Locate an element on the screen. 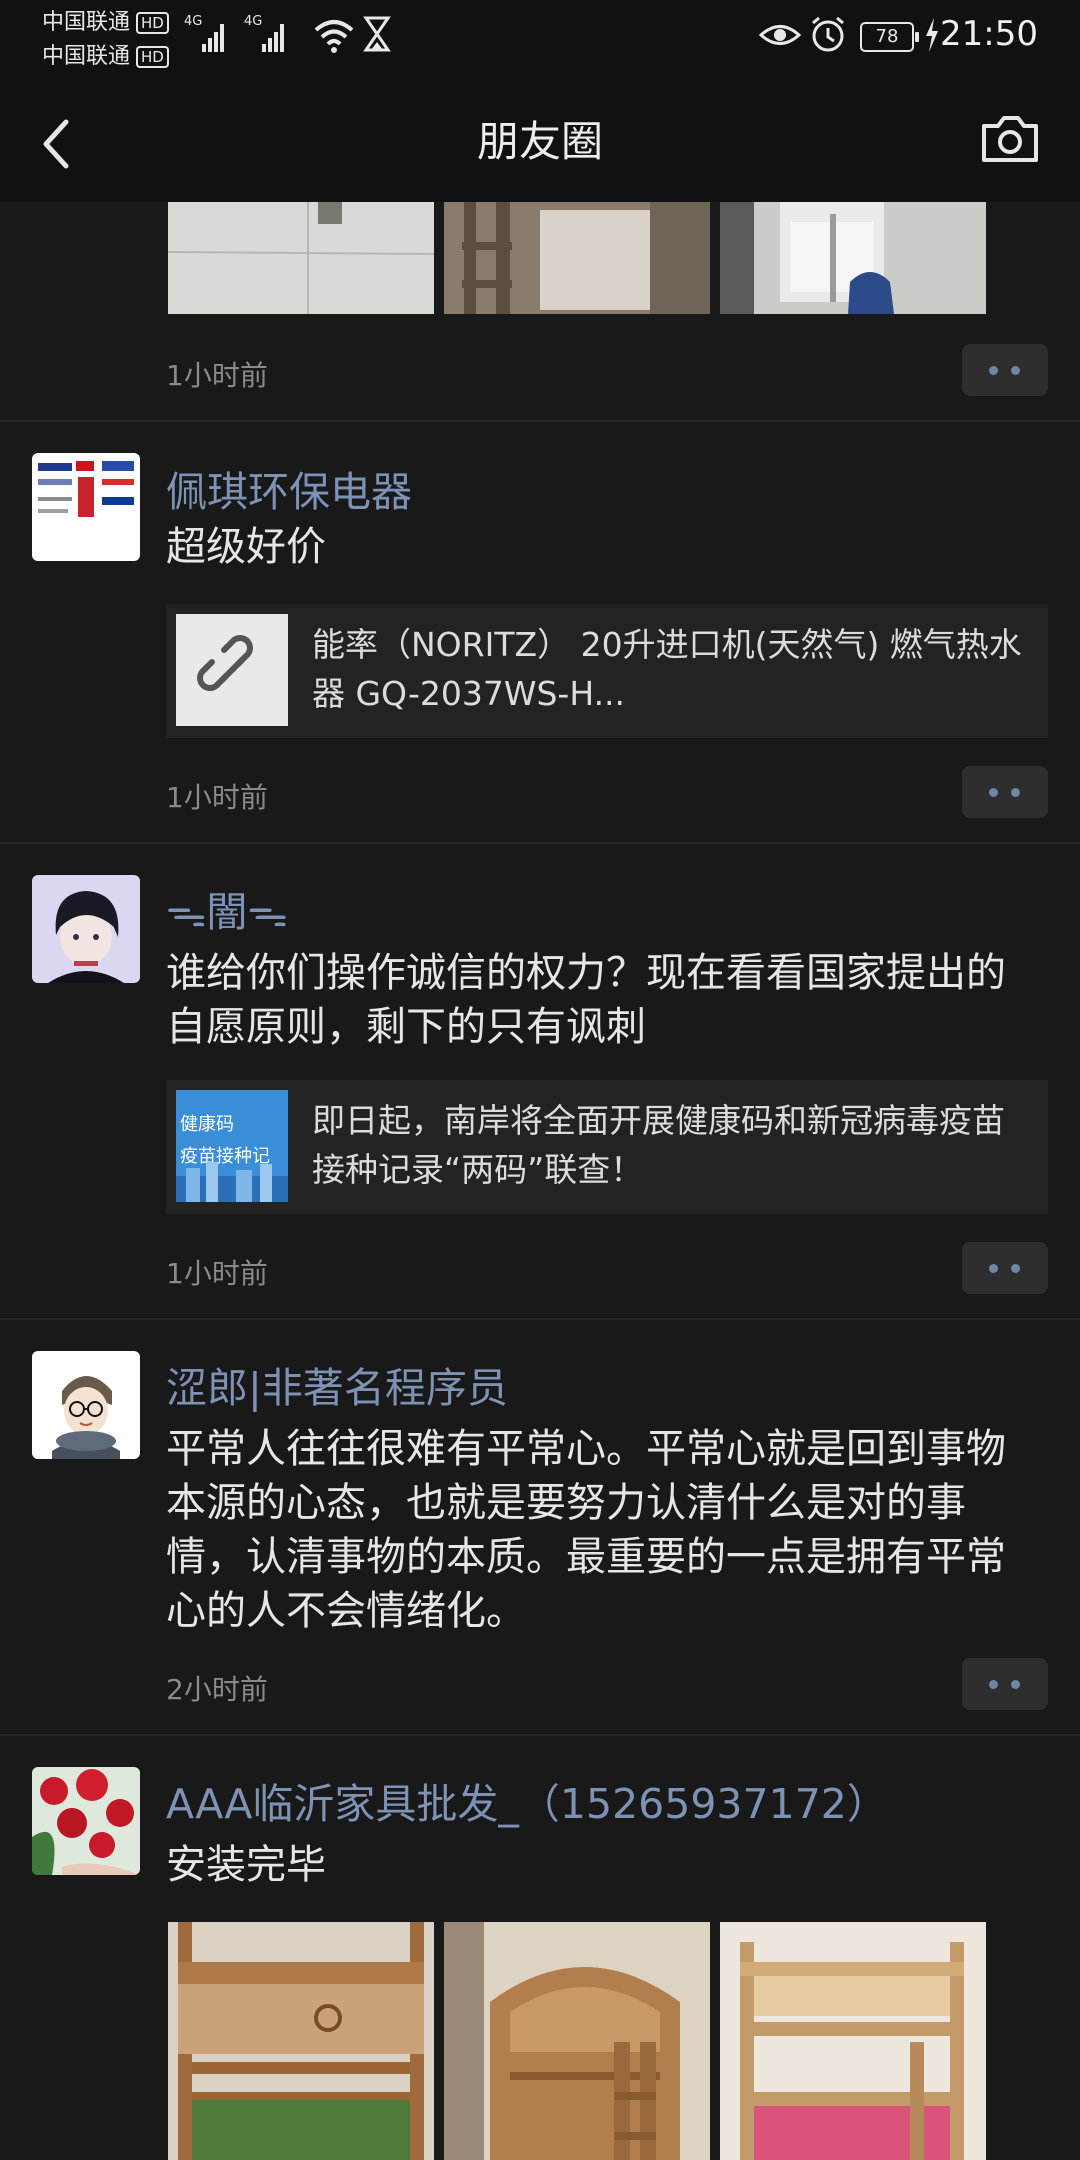 This screenshot has width=1080, height=2160. post-2-link-thumbnail: 健康码 疫苗接种记 is located at coordinates (232, 1146).